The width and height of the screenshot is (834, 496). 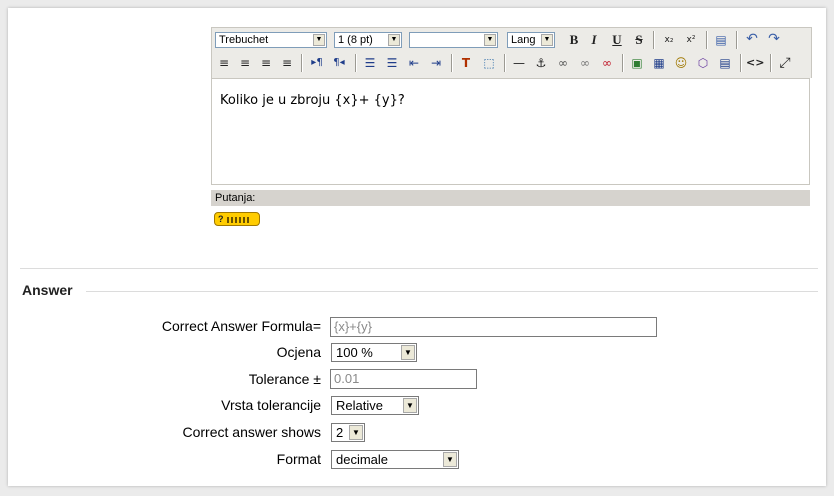 What do you see at coordinates (563, 63) in the screenshot?
I see `link-button: ∞` at bounding box center [563, 63].